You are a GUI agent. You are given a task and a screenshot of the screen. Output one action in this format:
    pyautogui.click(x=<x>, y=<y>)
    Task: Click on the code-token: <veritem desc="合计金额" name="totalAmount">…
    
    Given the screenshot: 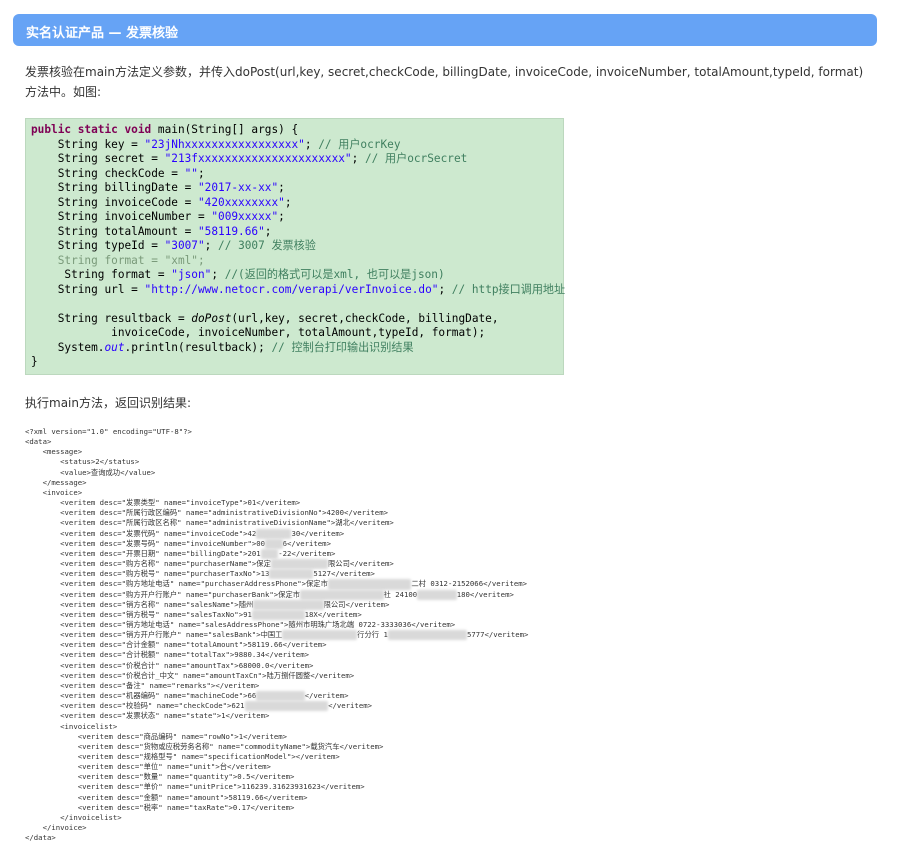 What is the action you would take?
    pyautogui.click(x=176, y=645)
    